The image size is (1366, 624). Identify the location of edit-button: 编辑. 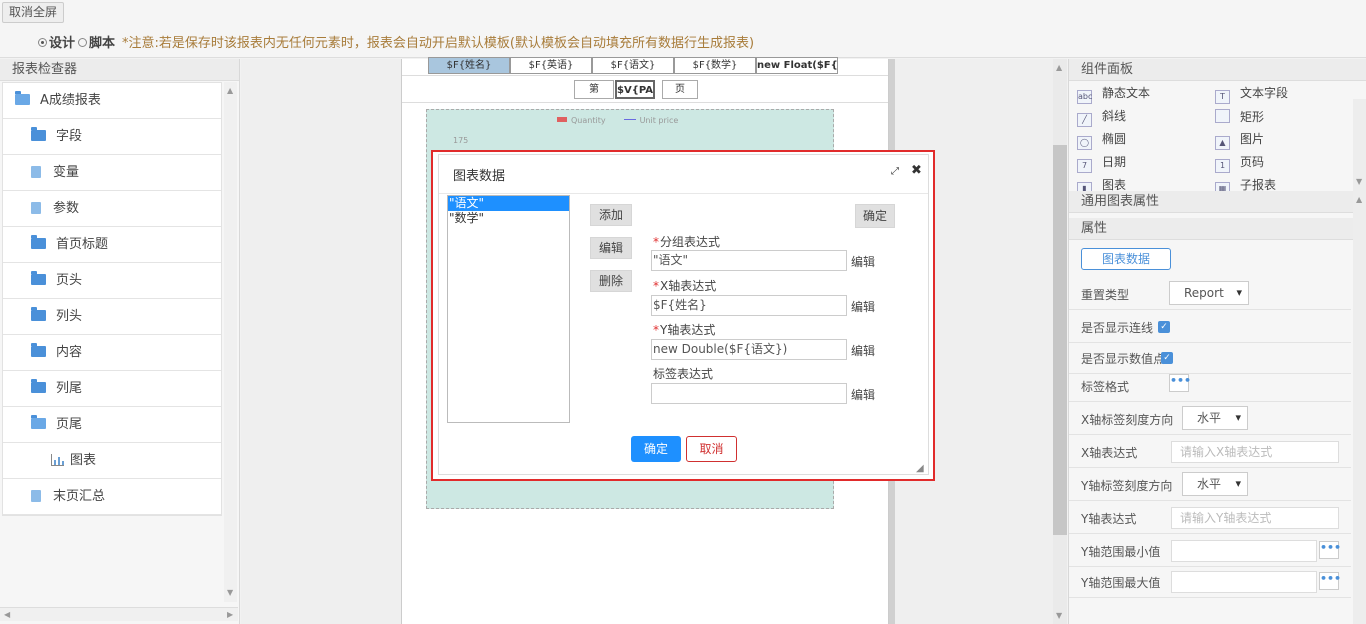
(611, 248).